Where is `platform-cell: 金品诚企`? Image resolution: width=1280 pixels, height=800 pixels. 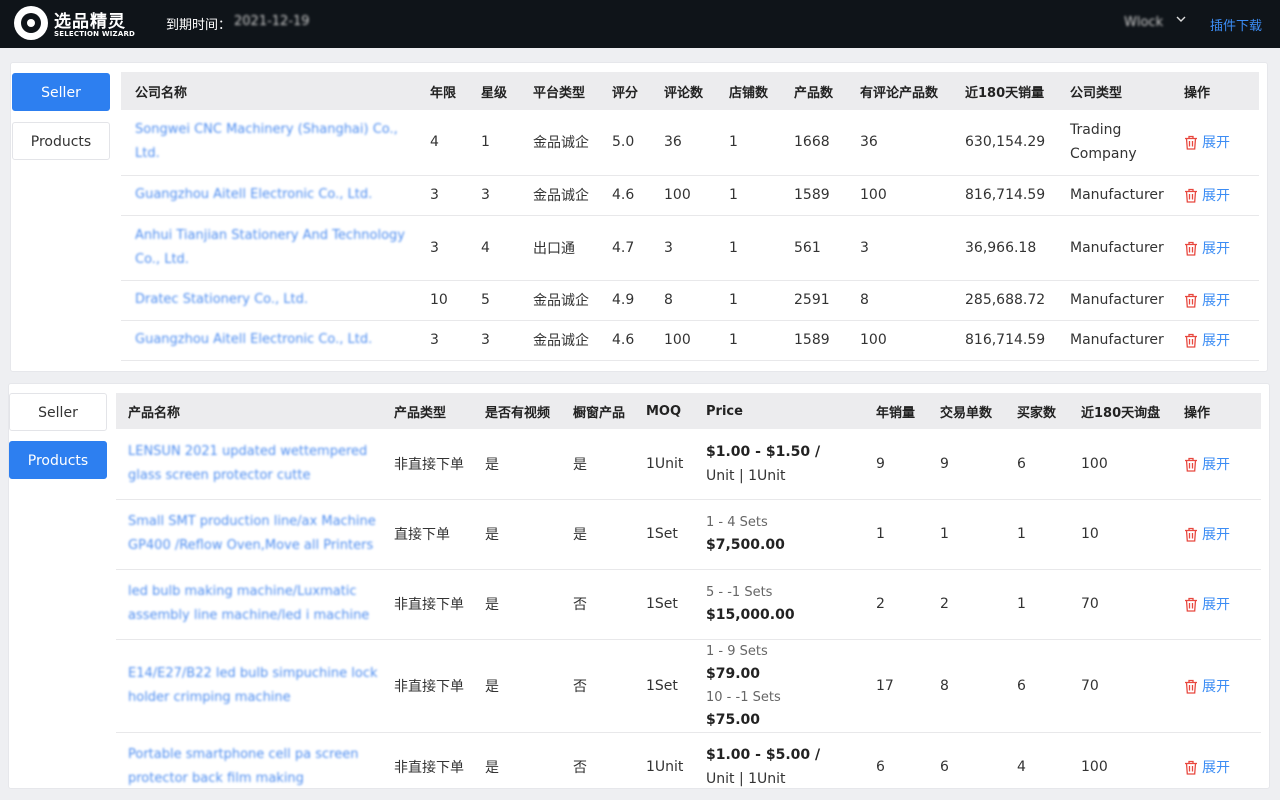 platform-cell: 金品诚企 is located at coordinates (566, 340).